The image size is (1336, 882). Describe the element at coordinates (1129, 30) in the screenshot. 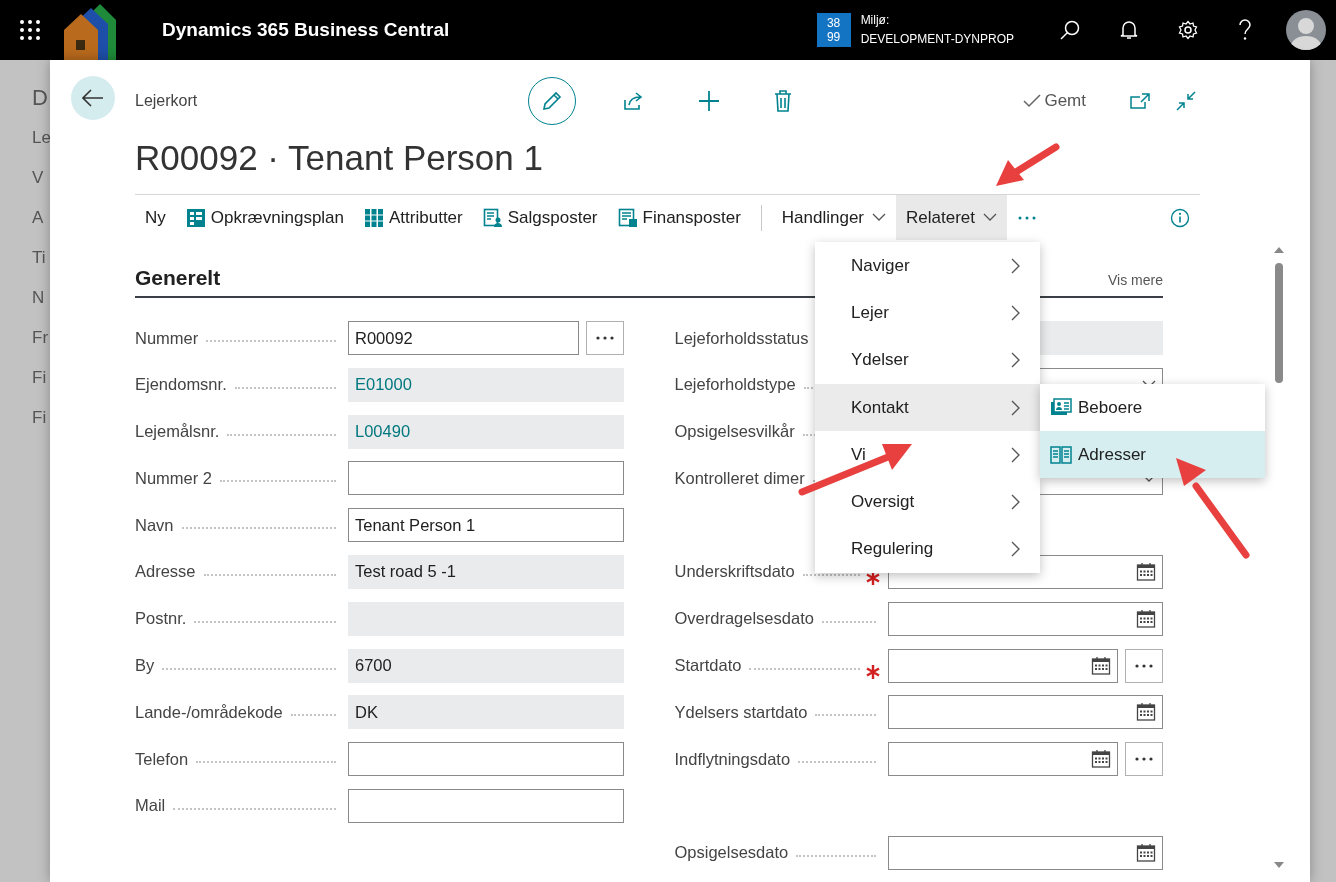

I see `bell-icon` at that location.